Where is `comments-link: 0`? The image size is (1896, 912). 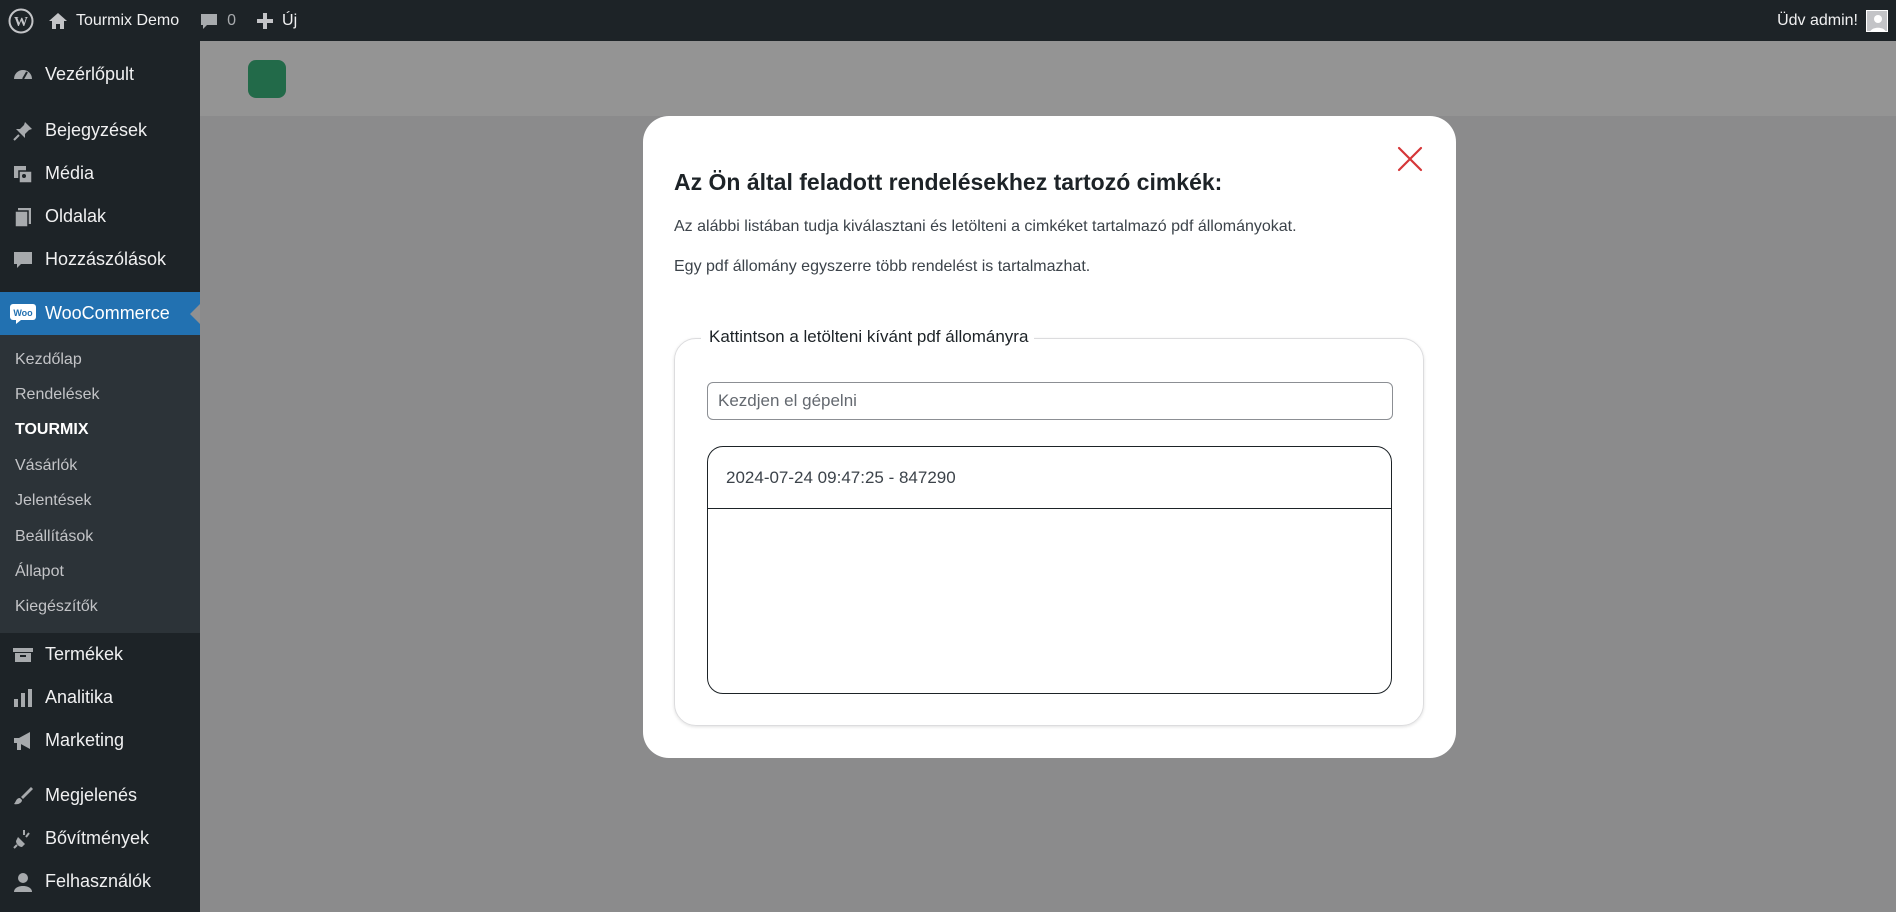
comments-link: 0 is located at coordinates (217, 20).